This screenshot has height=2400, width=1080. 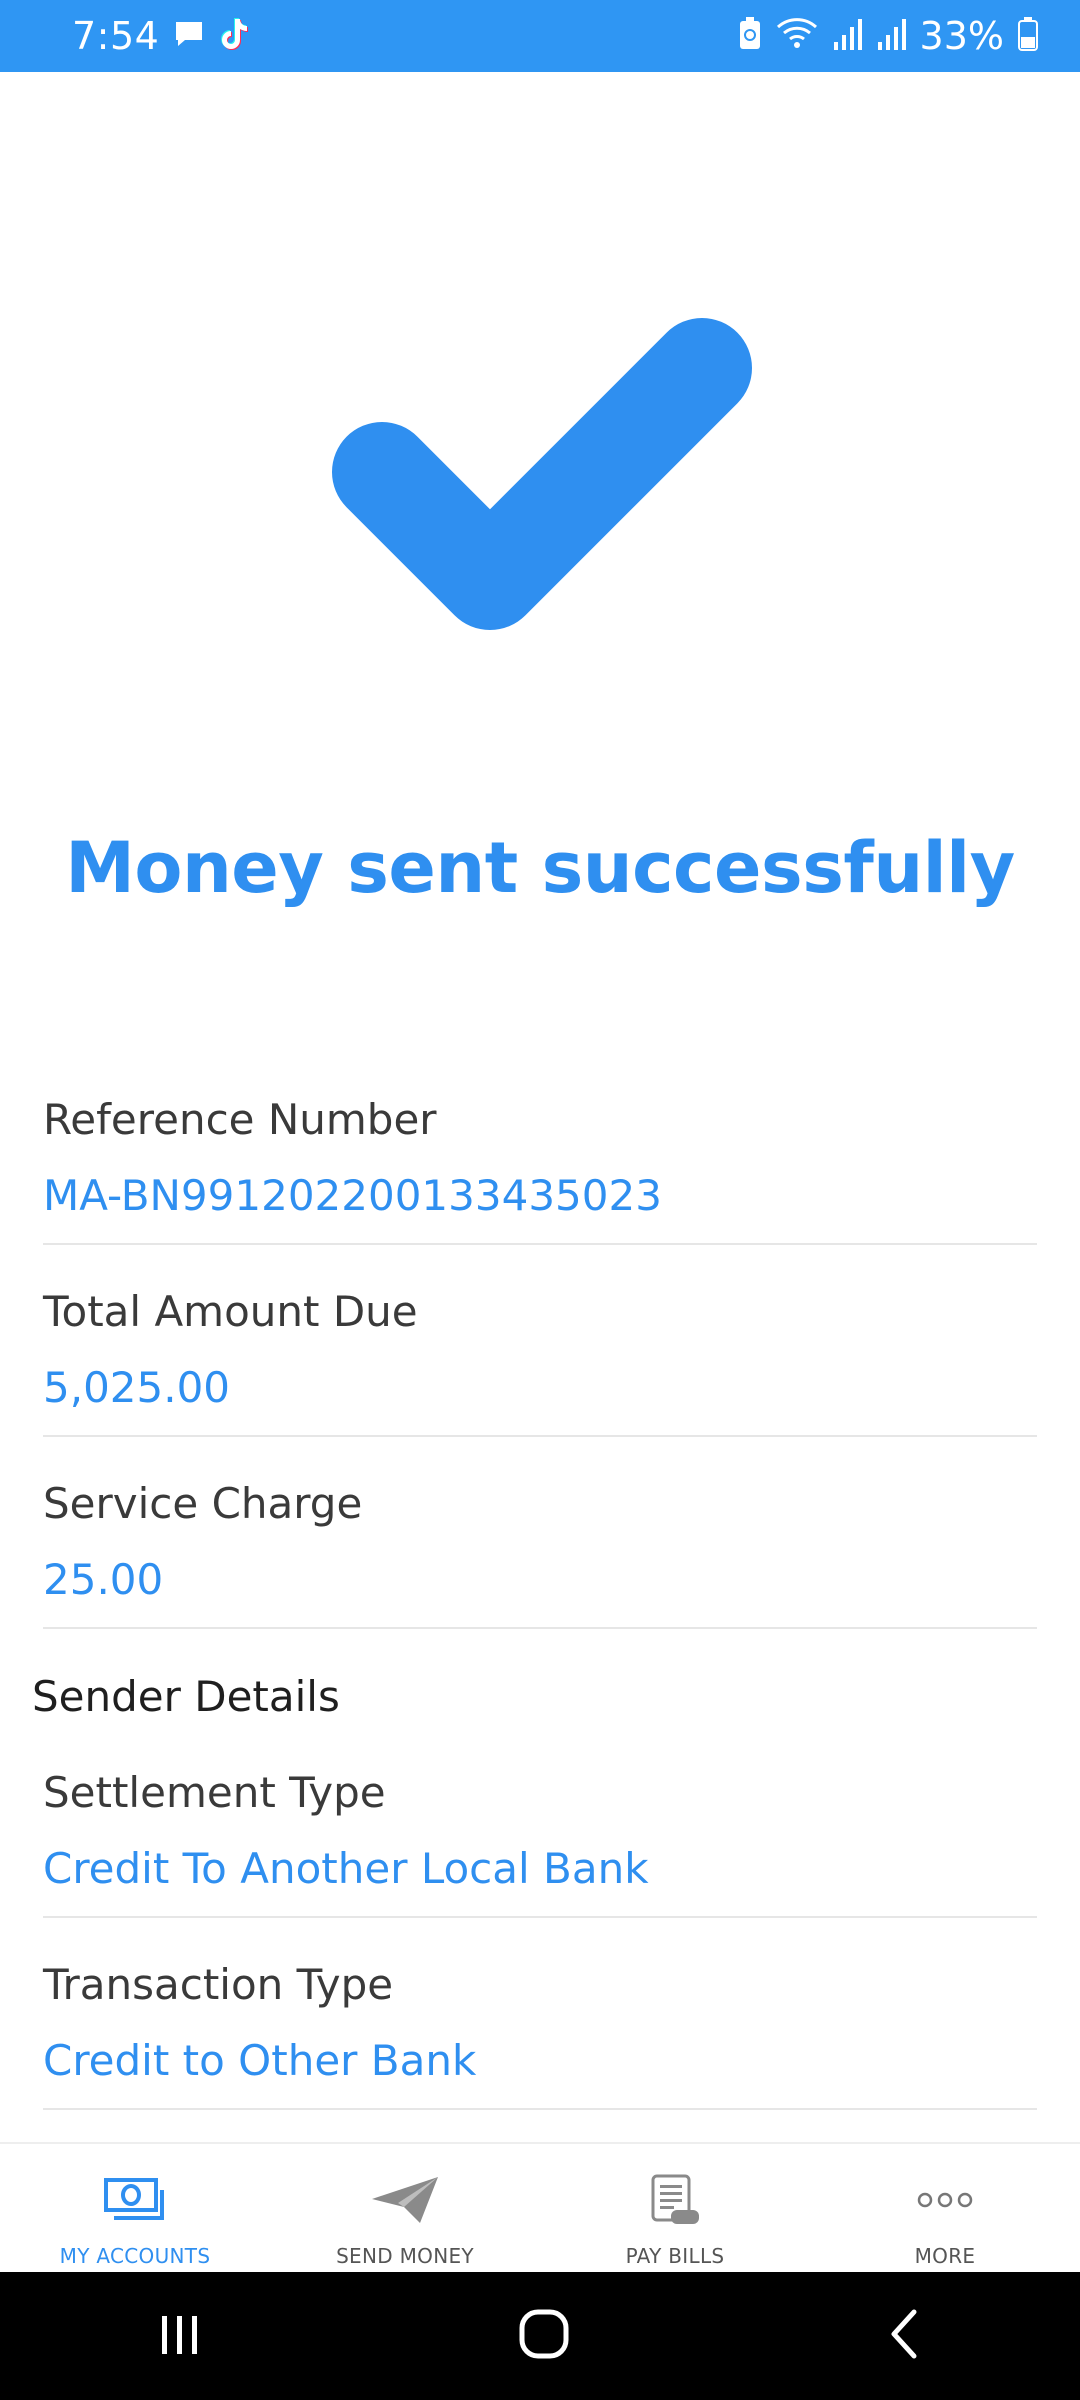 I want to click on more-icon, so click(x=945, y=2200).